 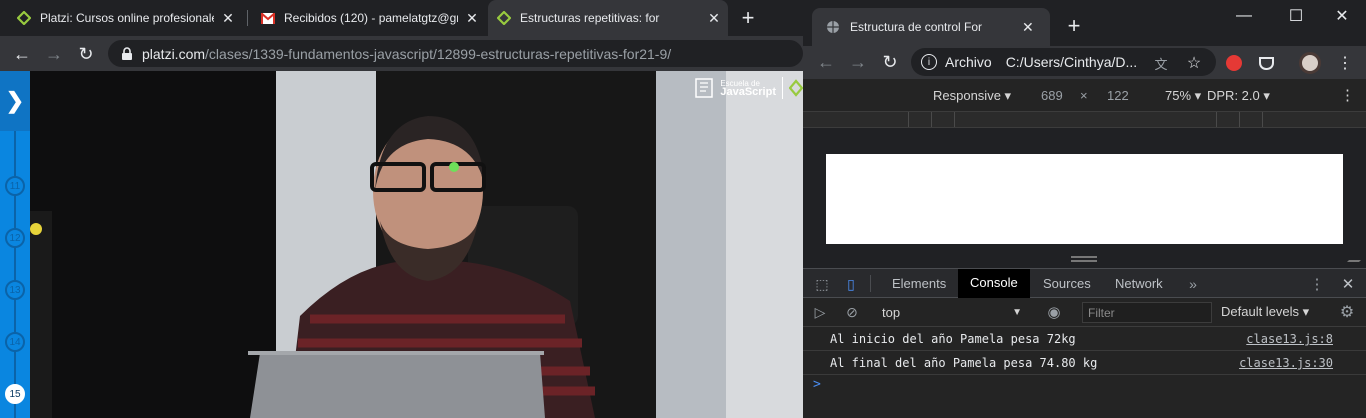 What do you see at coordinates (916, 27) in the screenshot?
I see `tab-title: Estructura de control For` at bounding box center [916, 27].